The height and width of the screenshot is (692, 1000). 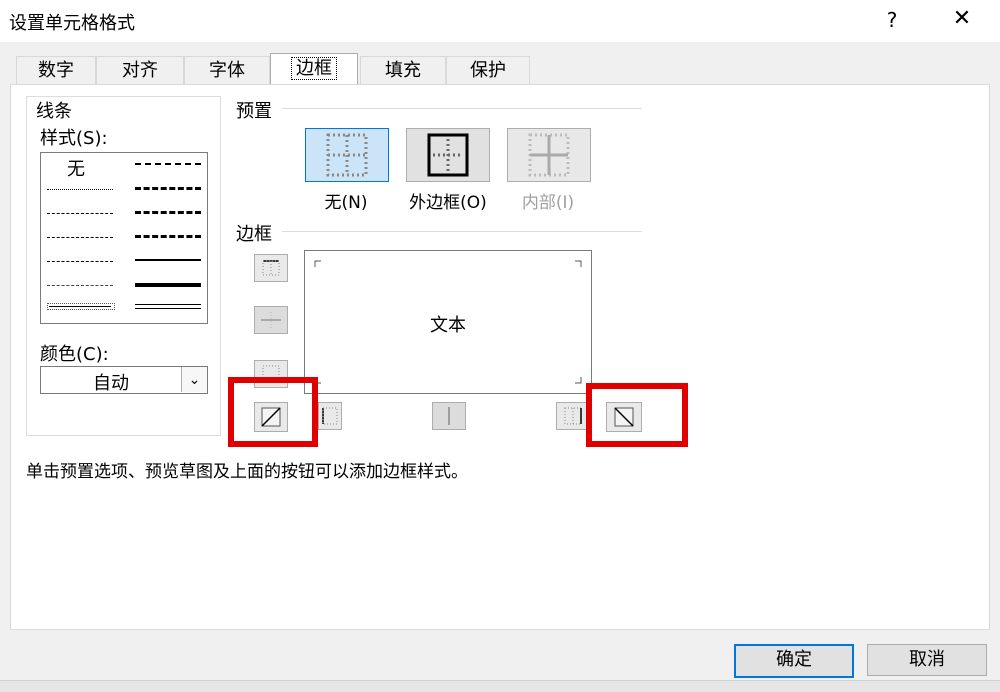 What do you see at coordinates (962, 18) in the screenshot?
I see `close-button: ✕` at bounding box center [962, 18].